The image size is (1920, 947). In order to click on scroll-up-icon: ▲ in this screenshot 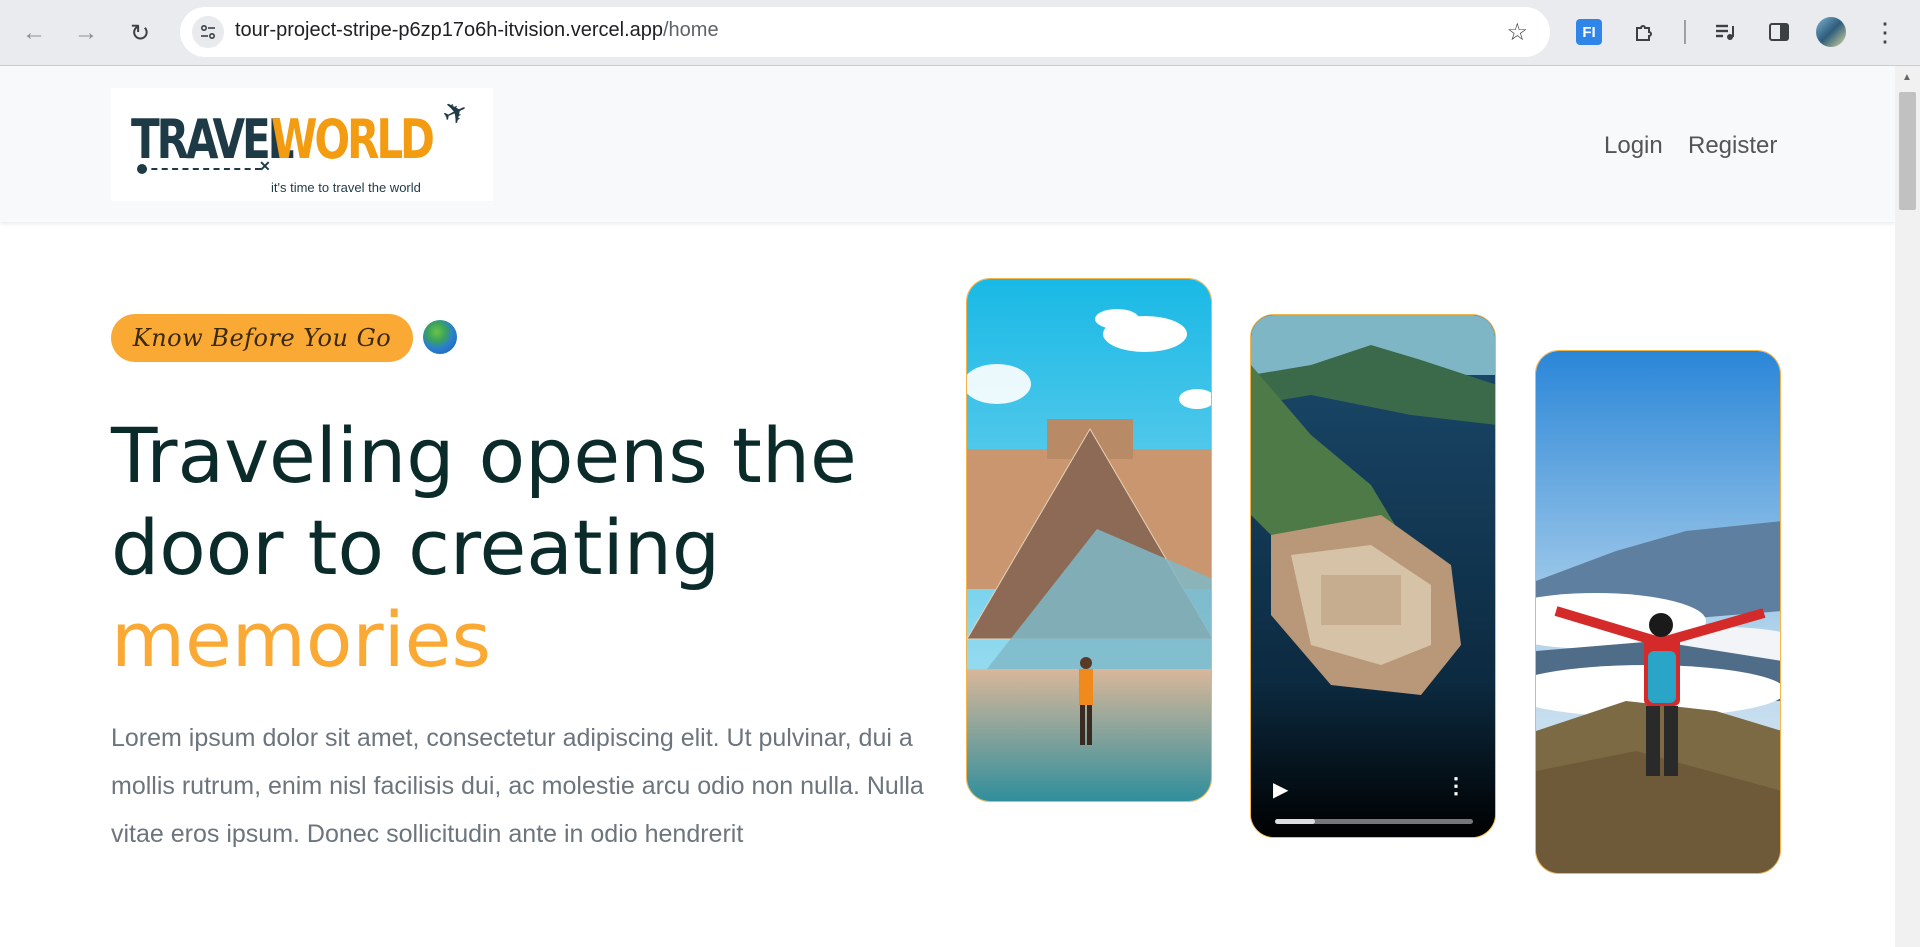, I will do `click(1907, 77)`.